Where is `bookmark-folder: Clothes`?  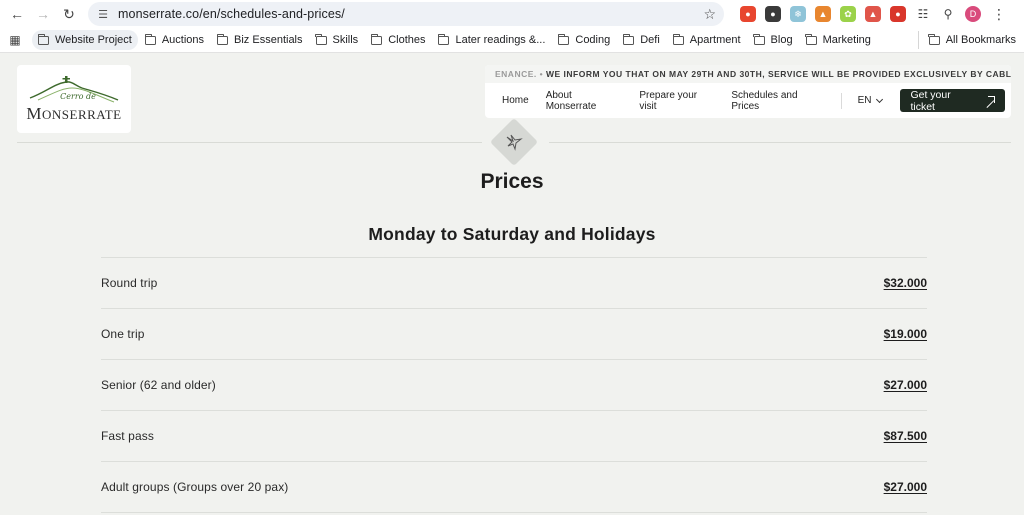 bookmark-folder: Clothes is located at coordinates (398, 40).